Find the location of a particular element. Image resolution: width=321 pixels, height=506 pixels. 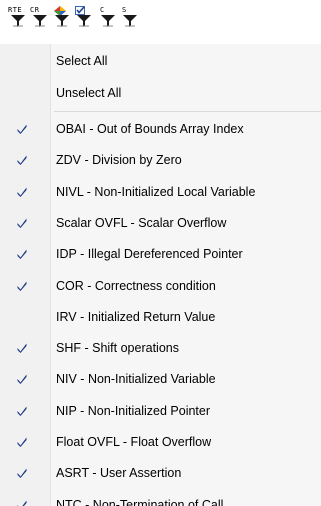

check-menu-item-label: COR - Correctness condition is located at coordinates (136, 285).